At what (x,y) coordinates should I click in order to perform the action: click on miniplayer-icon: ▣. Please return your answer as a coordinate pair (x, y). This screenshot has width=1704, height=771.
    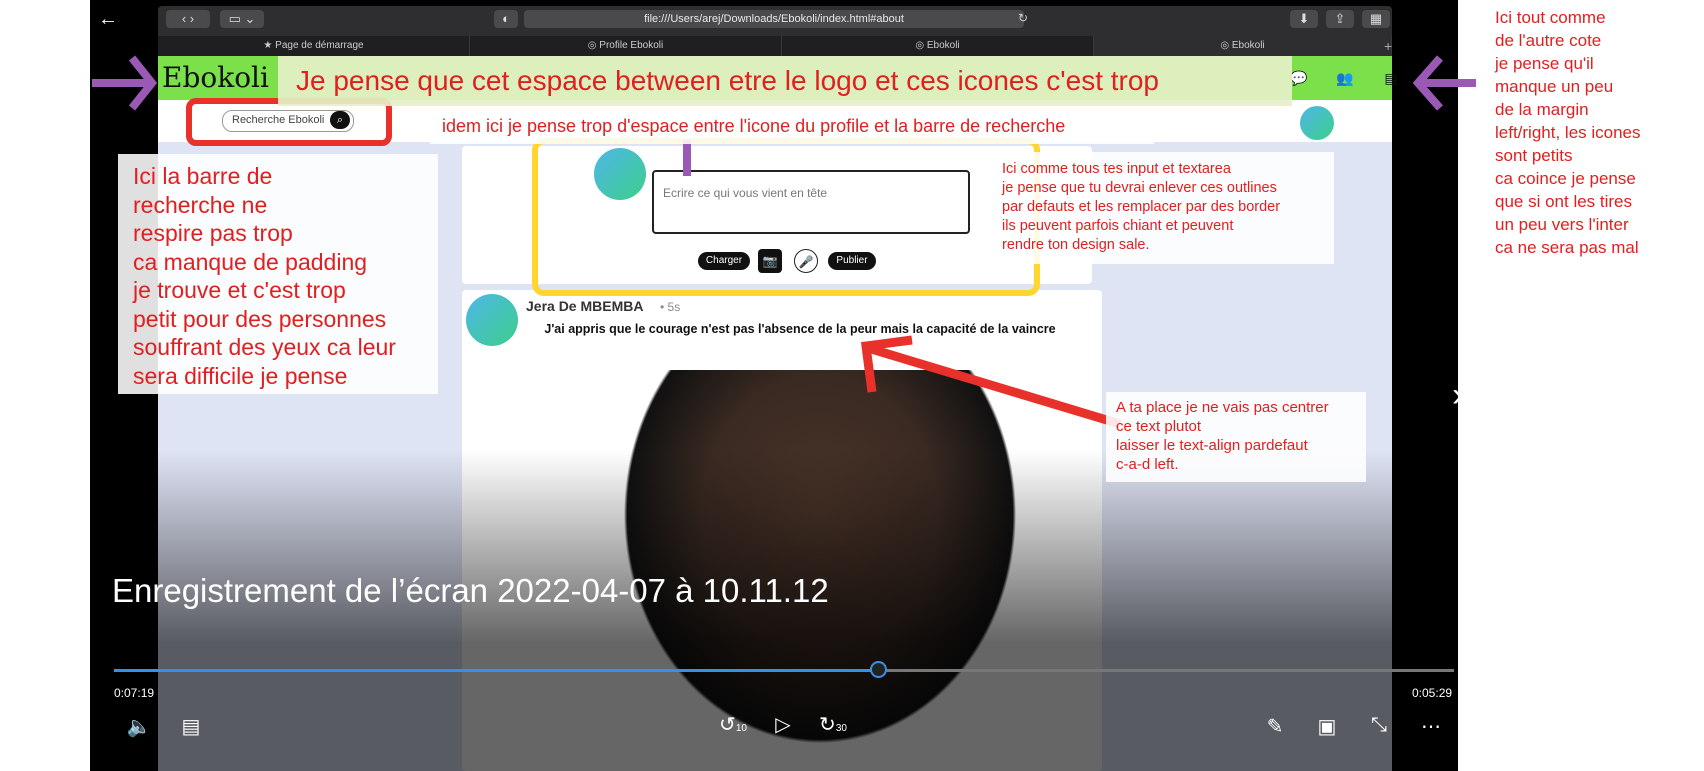
    Looking at the image, I should click on (1327, 726).